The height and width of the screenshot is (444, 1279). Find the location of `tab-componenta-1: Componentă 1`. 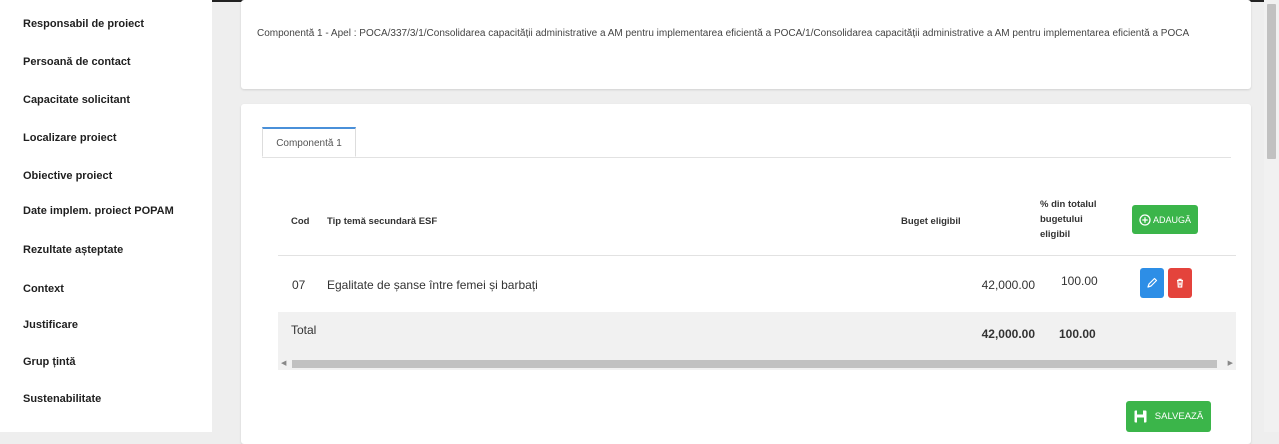

tab-componenta-1: Componentă 1 is located at coordinates (309, 142).